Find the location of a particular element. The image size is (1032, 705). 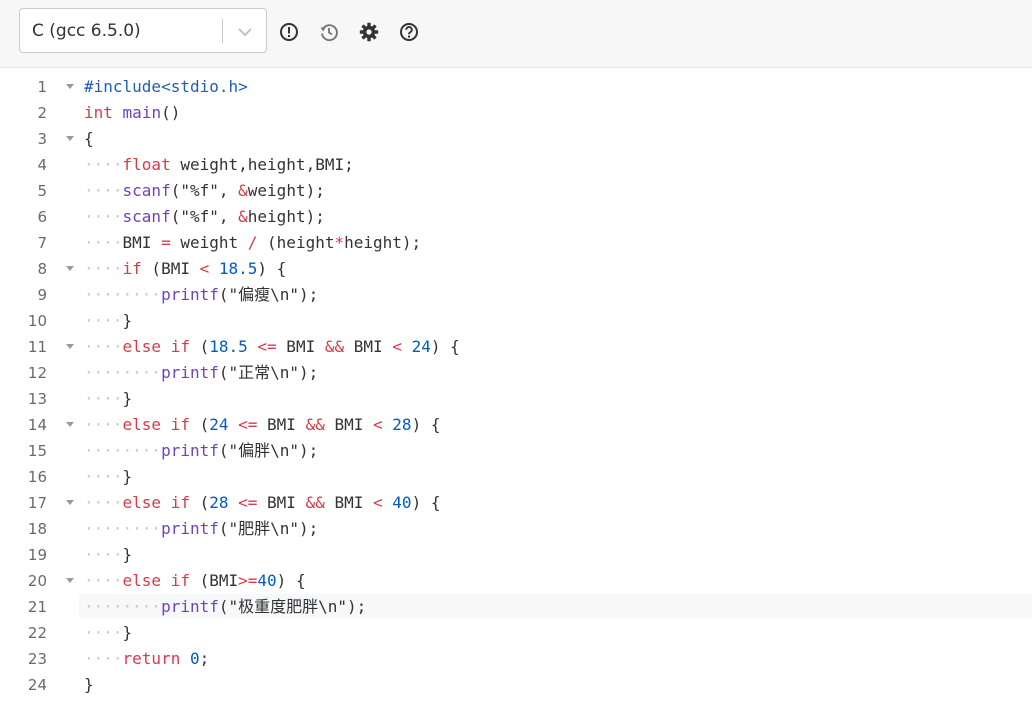

code-line: 7 ····BMI = weight / (height*height); is located at coordinates (516, 243).